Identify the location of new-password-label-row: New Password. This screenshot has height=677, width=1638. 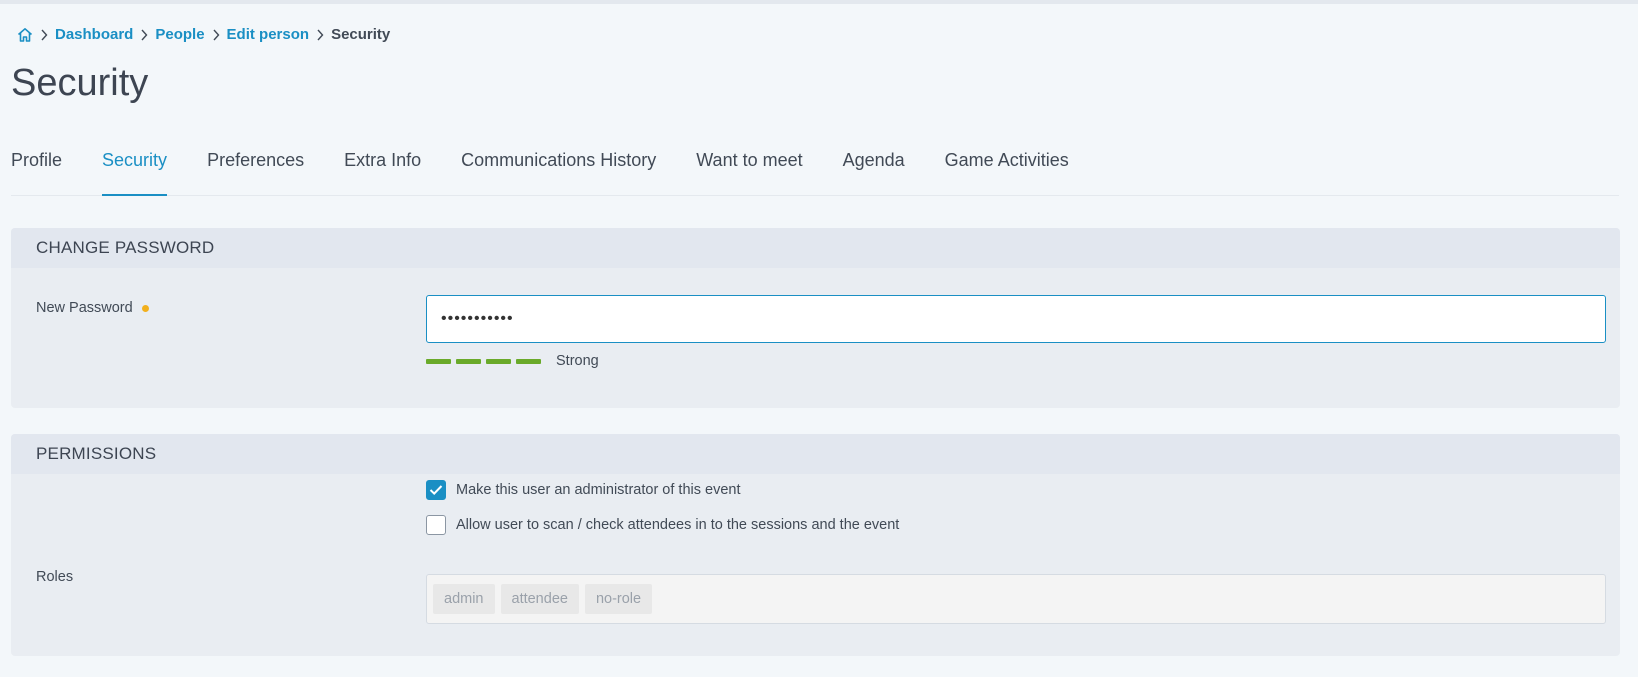
(92, 308).